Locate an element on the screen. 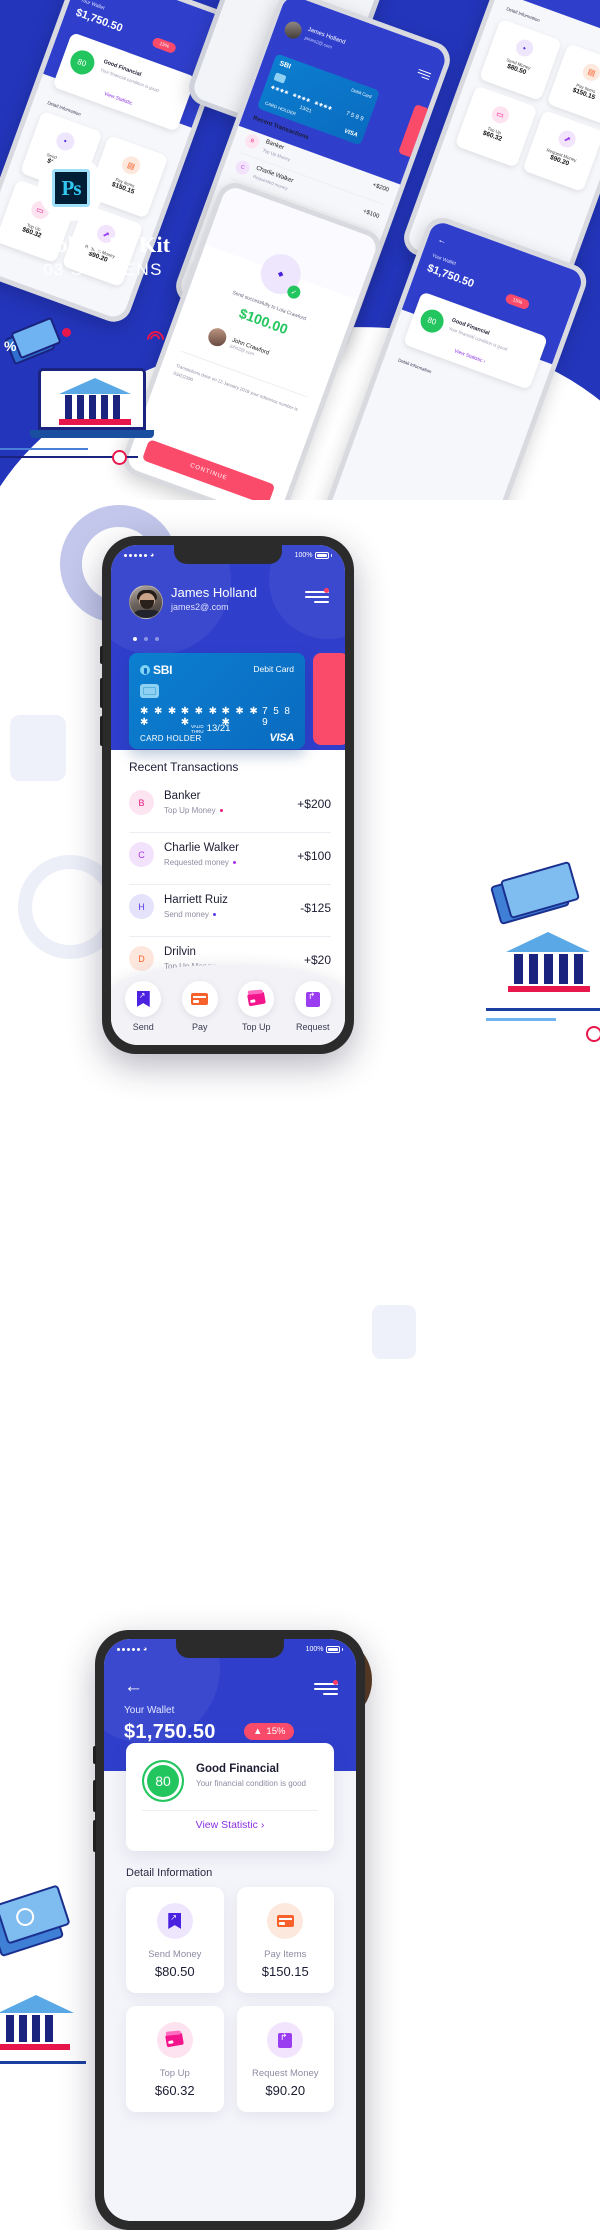 This screenshot has width=600, height=2230. profile-email: james2@.com is located at coordinates (200, 607).